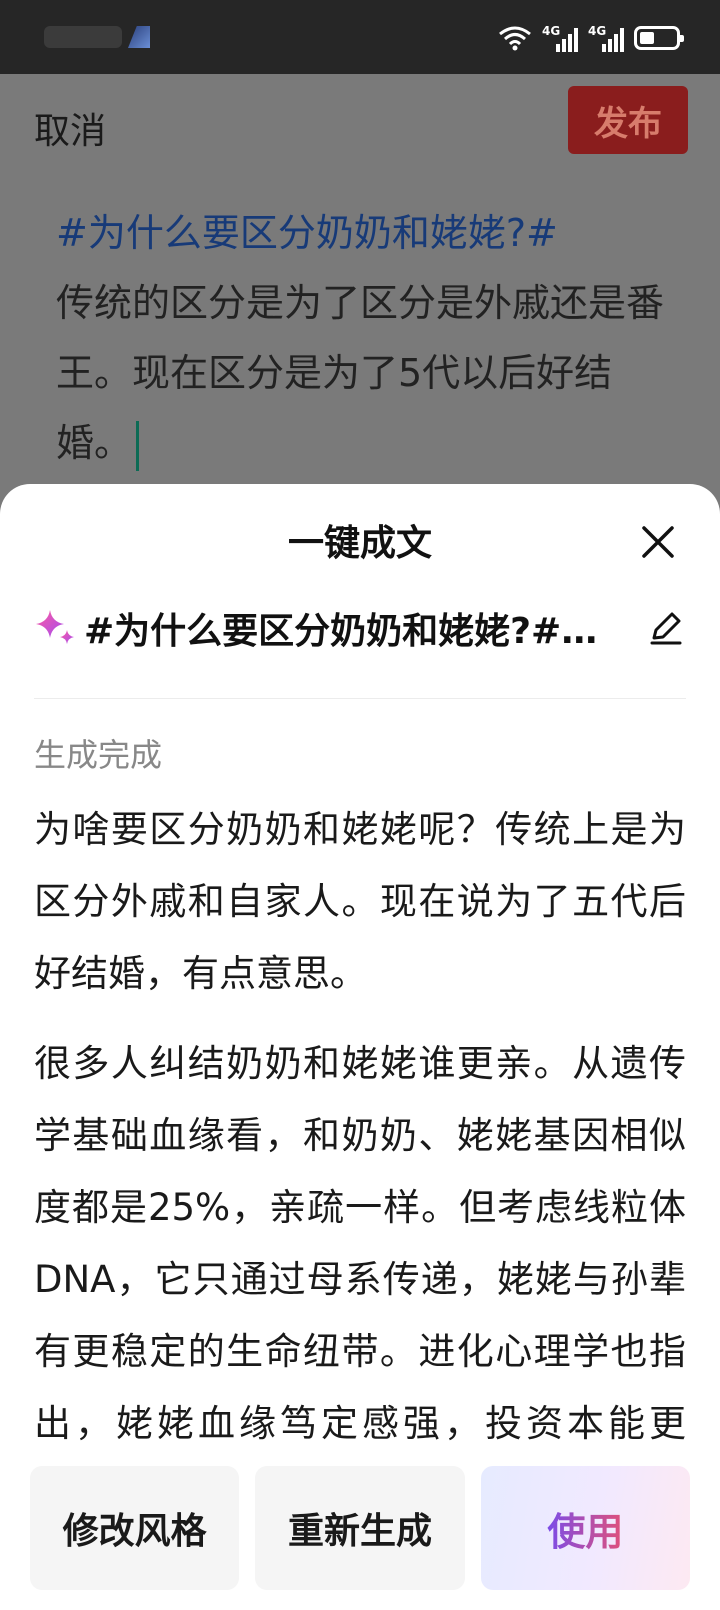  I want to click on use-button-label: 使用, so click(585, 1528).